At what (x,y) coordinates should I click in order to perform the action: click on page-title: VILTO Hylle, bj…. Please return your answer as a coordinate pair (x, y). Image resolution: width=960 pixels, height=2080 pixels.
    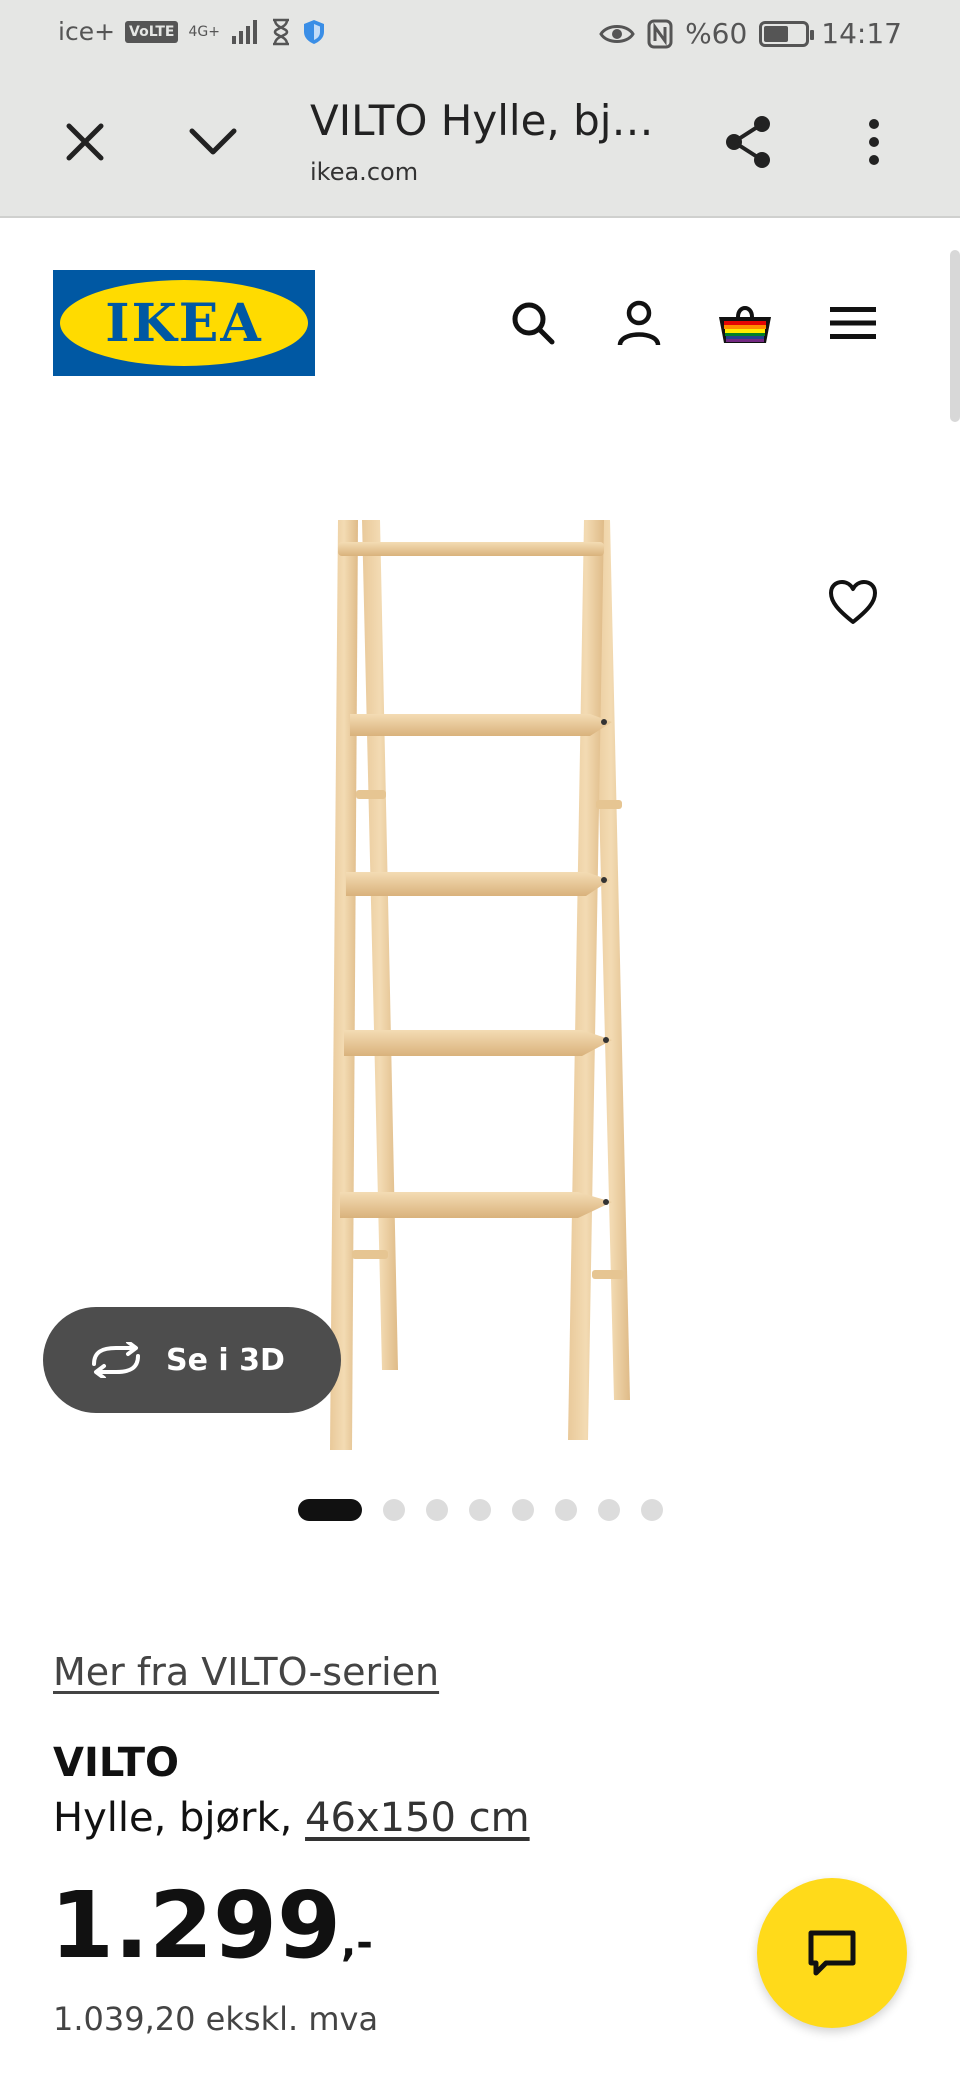
    Looking at the image, I should click on (482, 120).